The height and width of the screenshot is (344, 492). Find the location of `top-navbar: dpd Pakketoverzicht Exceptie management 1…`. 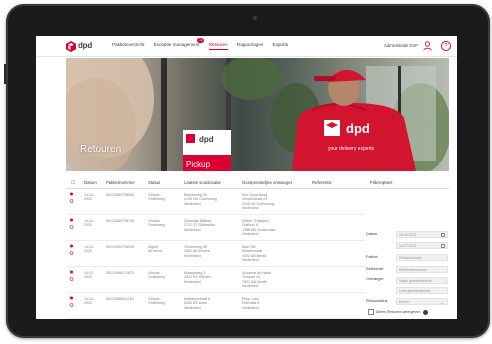

top-navbar: dpd Pakketoverzicht Exceptie management 1… is located at coordinates (246, 46).